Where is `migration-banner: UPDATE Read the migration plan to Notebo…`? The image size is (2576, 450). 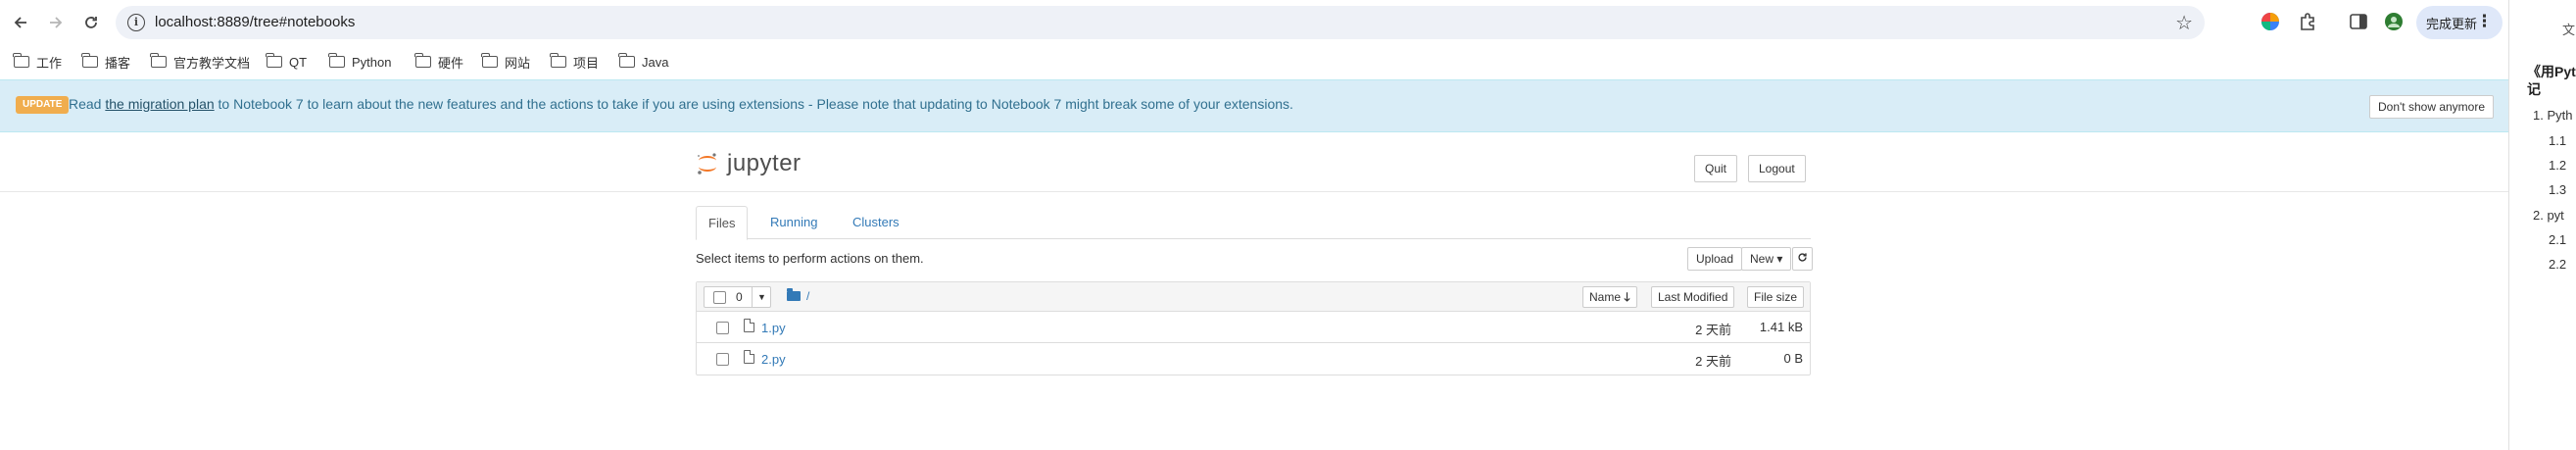
migration-banner: UPDATE Read the migration plan to Notebo… is located at coordinates (1254, 105).